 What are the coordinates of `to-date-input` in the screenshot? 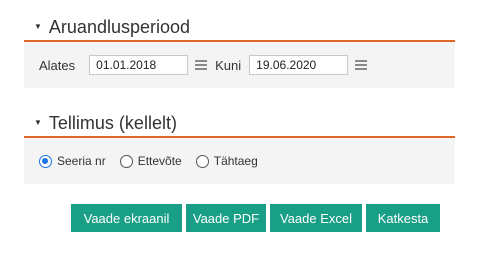 It's located at (299, 65).